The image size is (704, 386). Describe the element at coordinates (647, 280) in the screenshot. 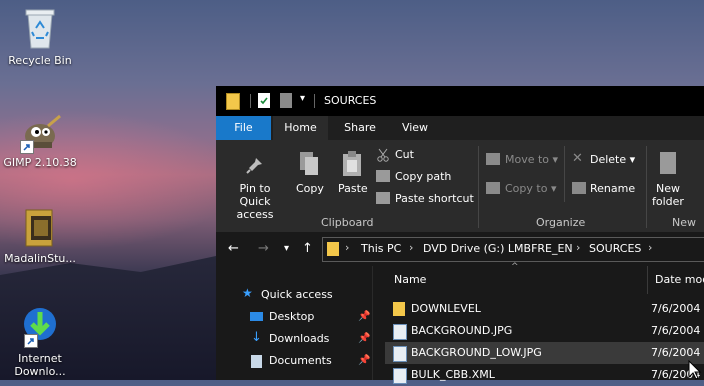

I see `column-separator` at that location.